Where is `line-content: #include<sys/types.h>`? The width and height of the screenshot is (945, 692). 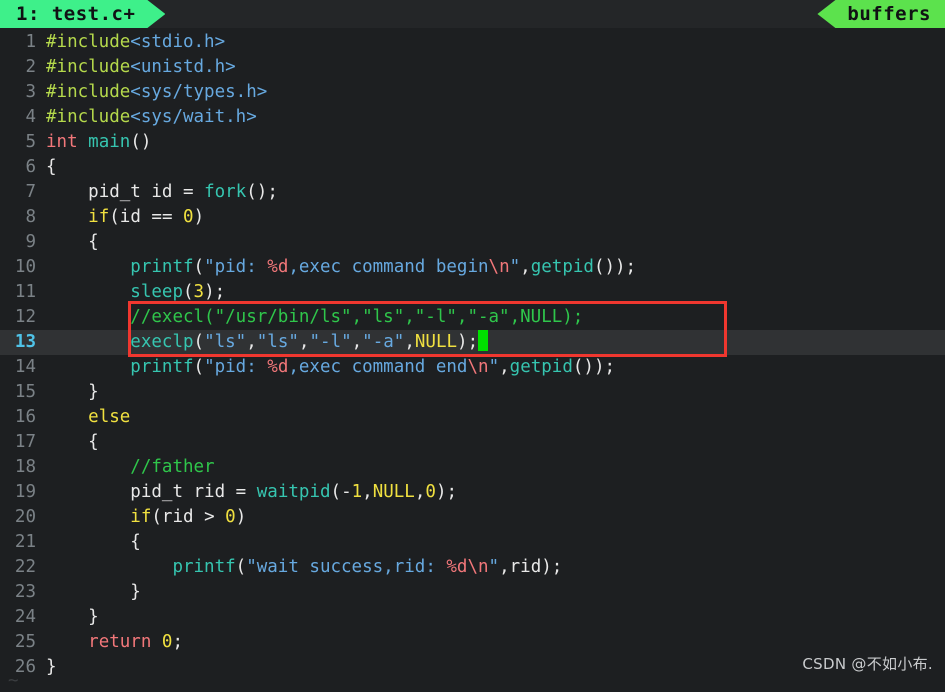 line-content: #include<sys/types.h> is located at coordinates (157, 92).